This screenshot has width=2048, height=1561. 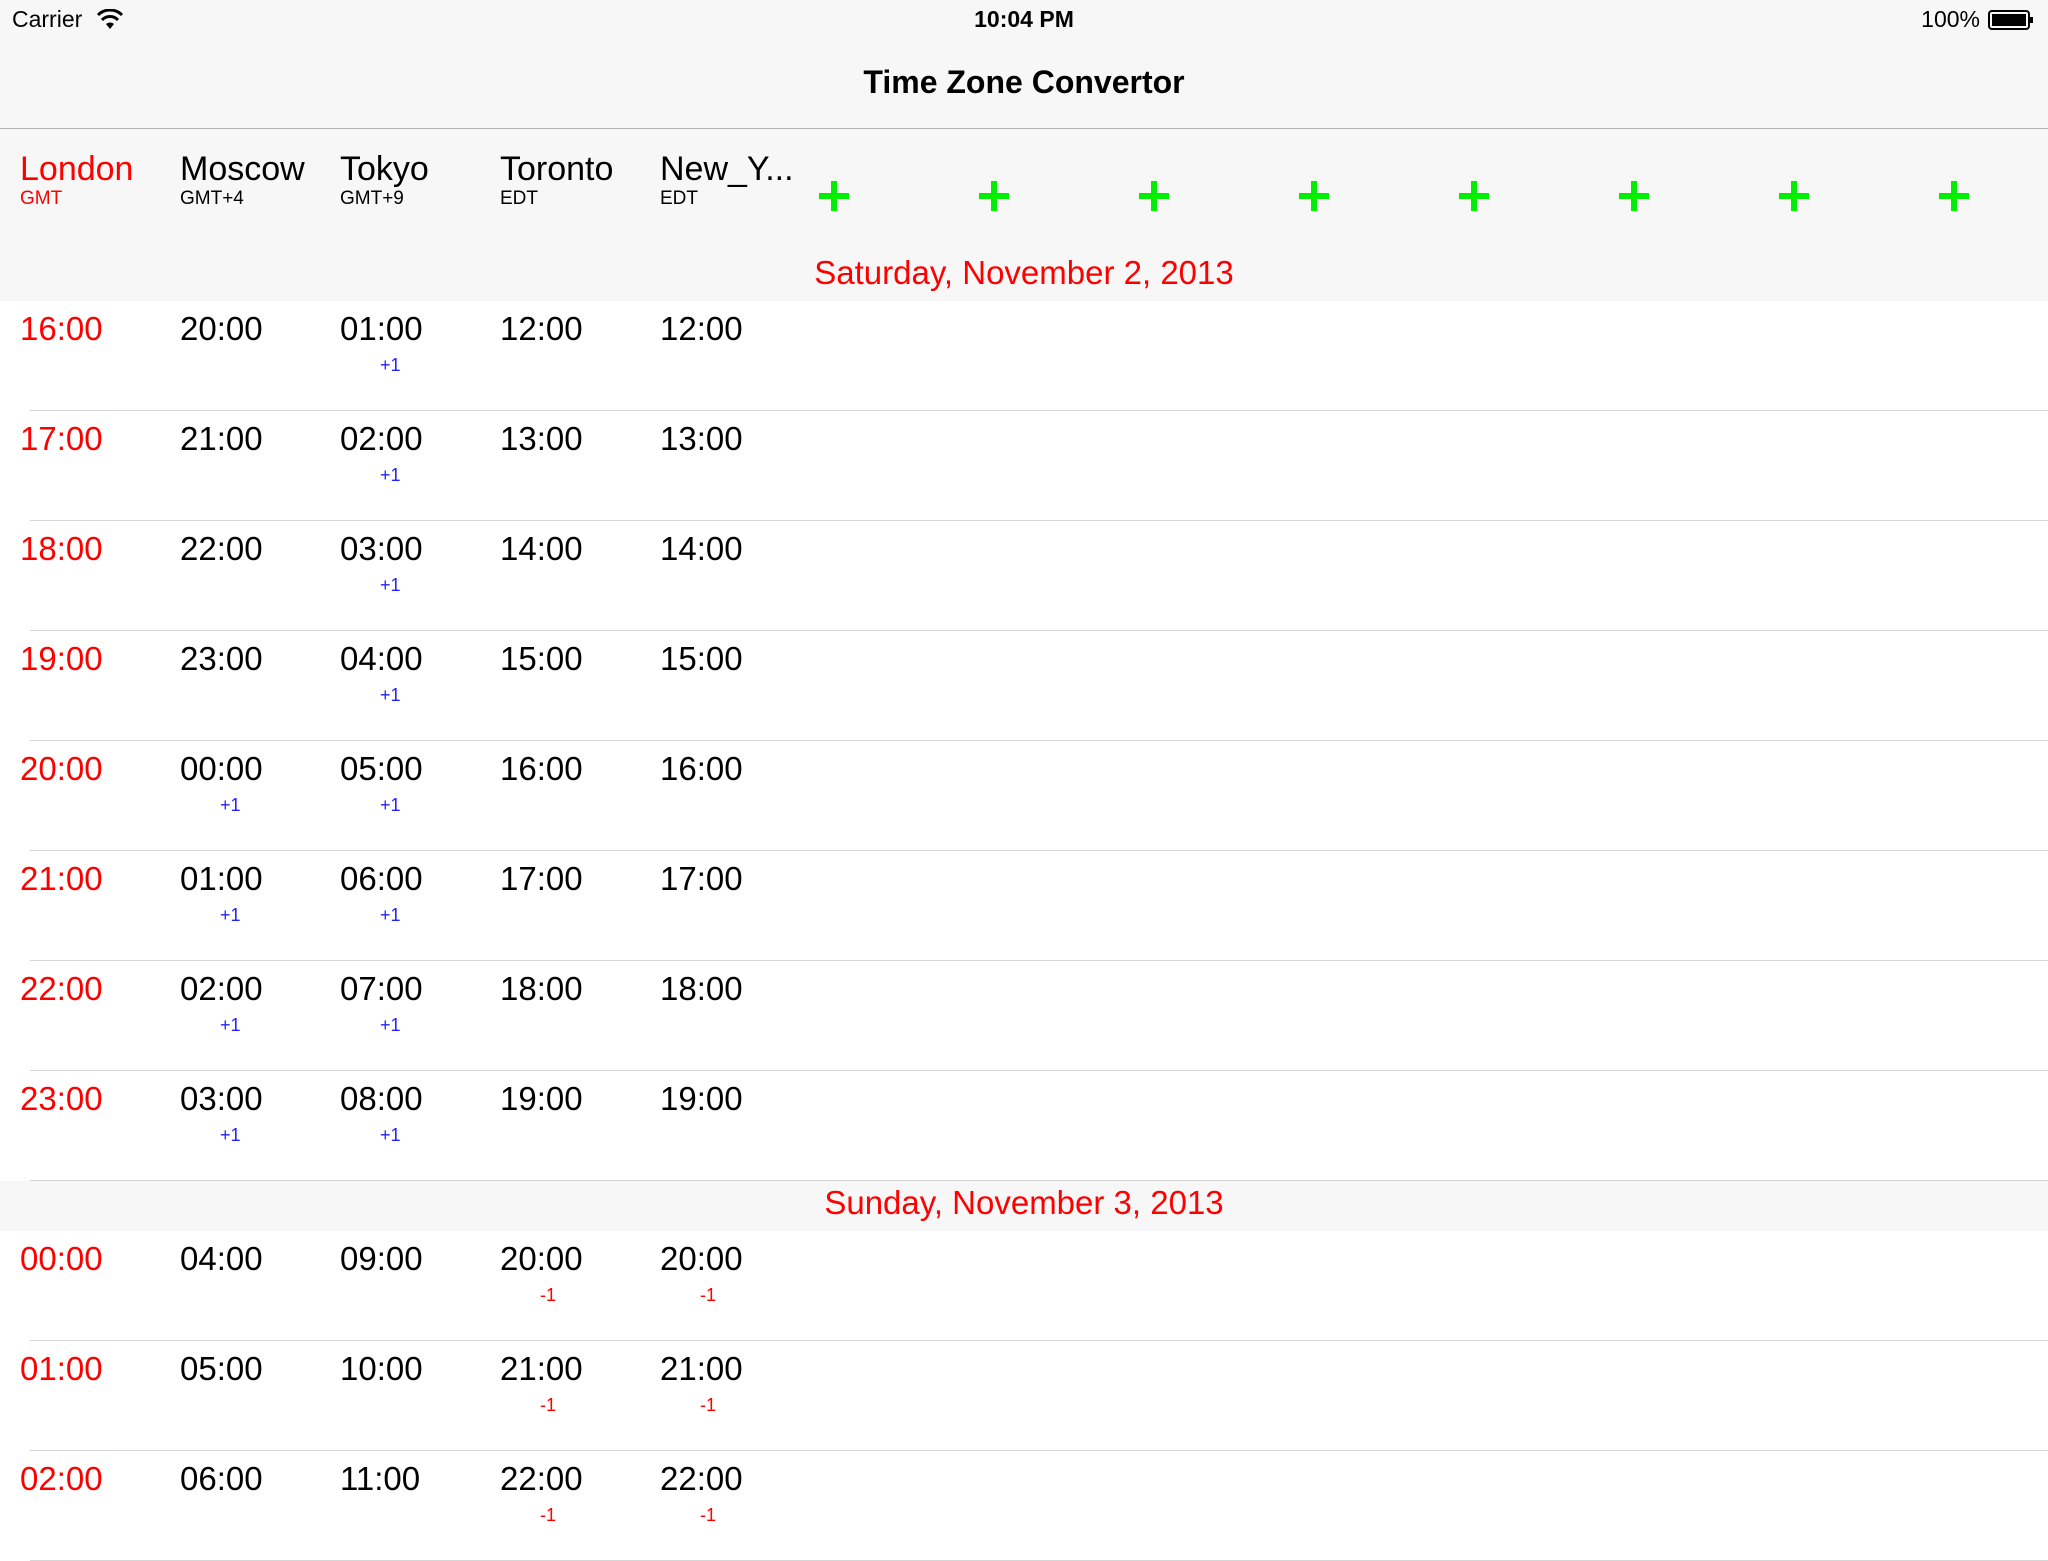 What do you see at coordinates (221, 768) in the screenshot?
I see `time-value: 00:00` at bounding box center [221, 768].